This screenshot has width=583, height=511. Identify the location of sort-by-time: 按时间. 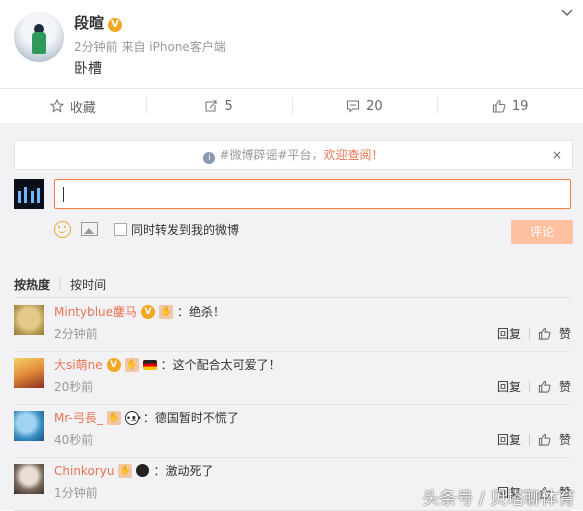
(88, 284).